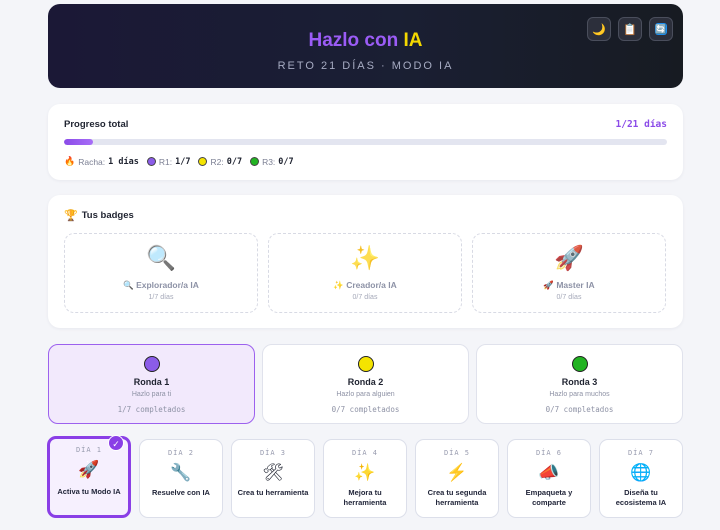 The image size is (720, 530). I want to click on day-5-card: DÍA 5 ⚡ Crea tu segunda herramienta, so click(457, 478).